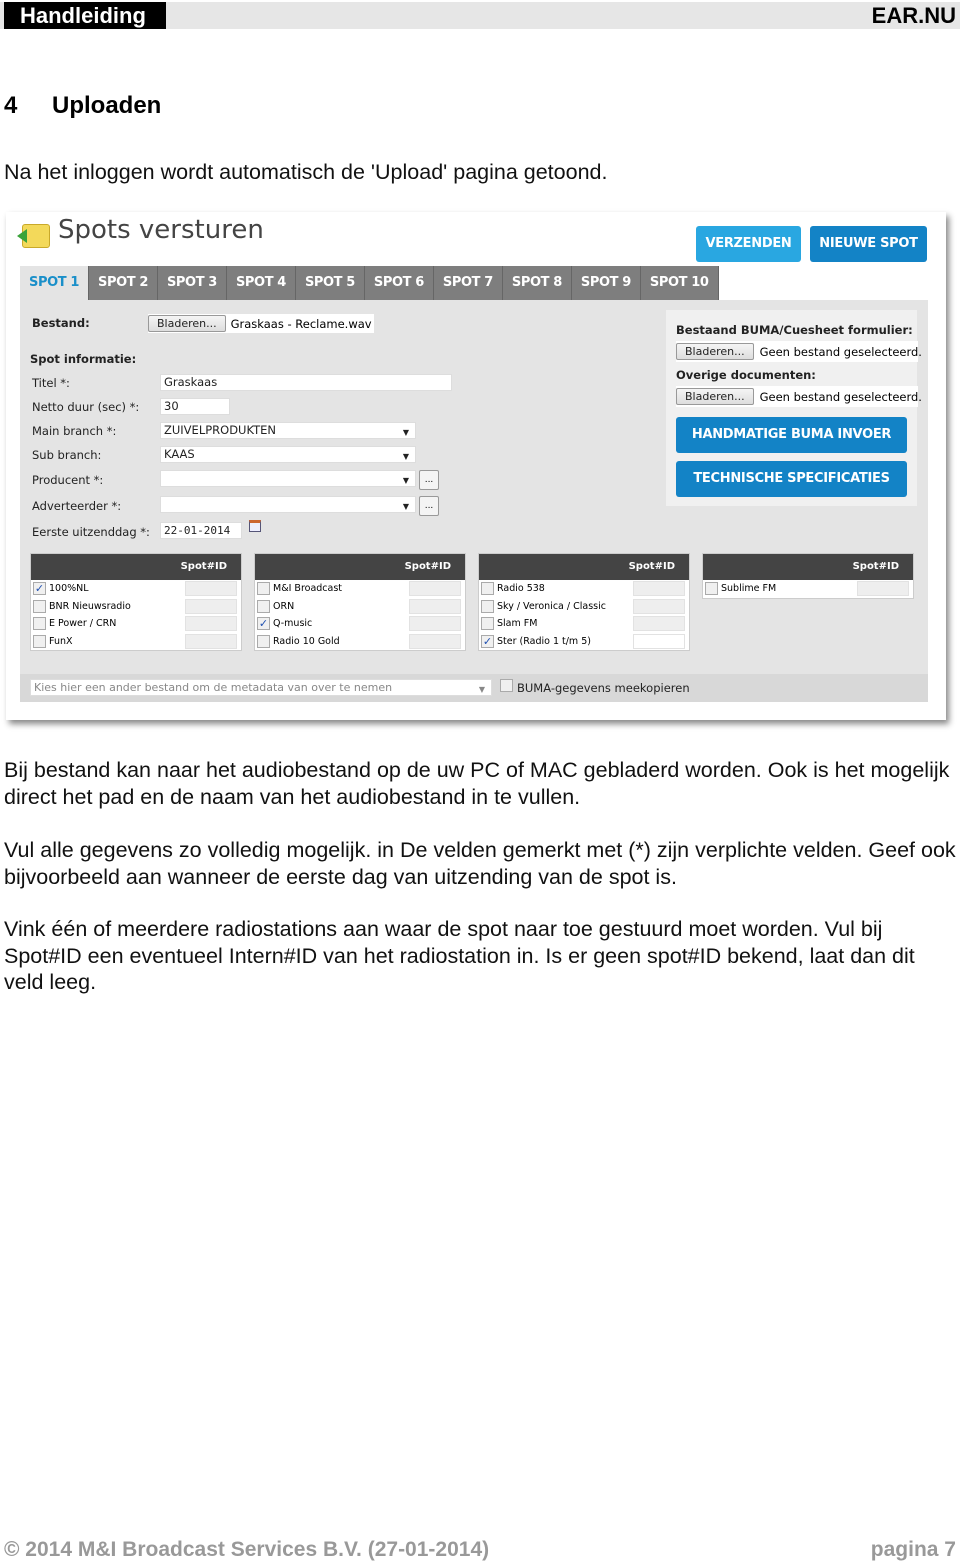 The height and width of the screenshot is (1565, 960). I want to click on station-row: Sky / Veronica / Classic, so click(584, 607).